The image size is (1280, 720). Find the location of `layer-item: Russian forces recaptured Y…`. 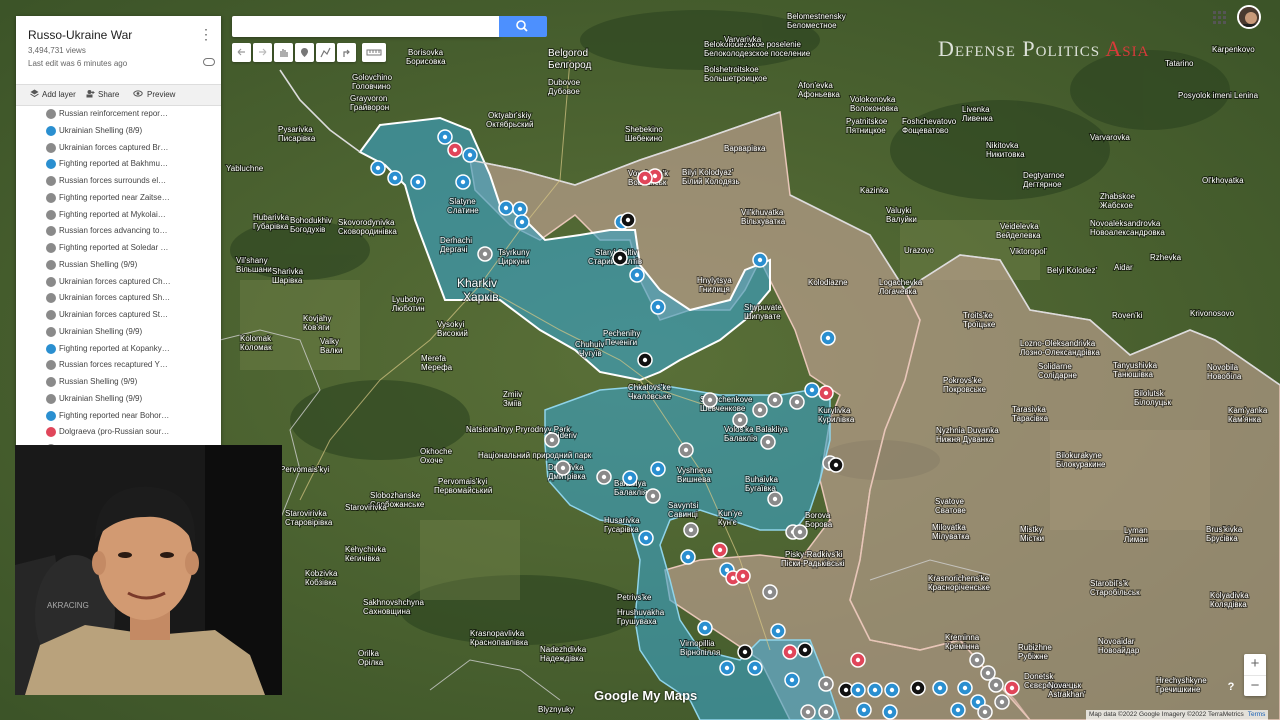

layer-item: Russian forces recaptured Y… is located at coordinates (118, 365).